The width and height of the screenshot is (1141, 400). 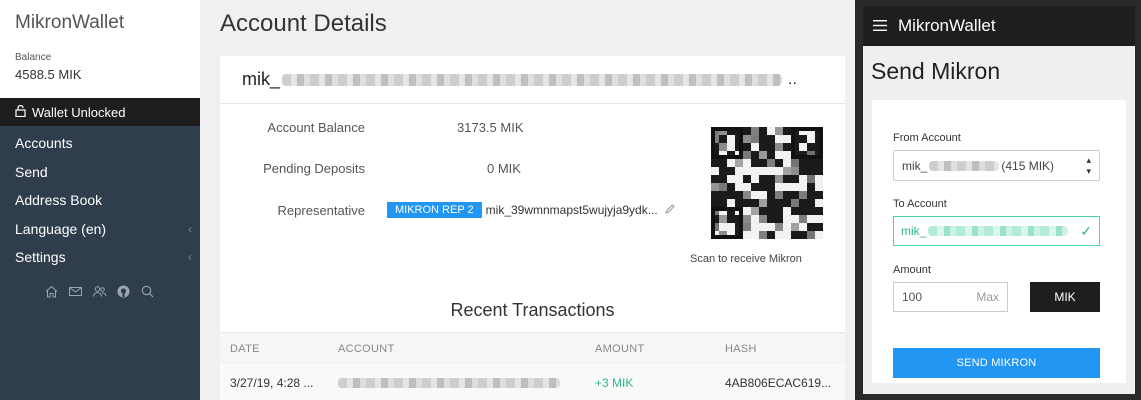 I want to click on users-icon, so click(x=99, y=294).